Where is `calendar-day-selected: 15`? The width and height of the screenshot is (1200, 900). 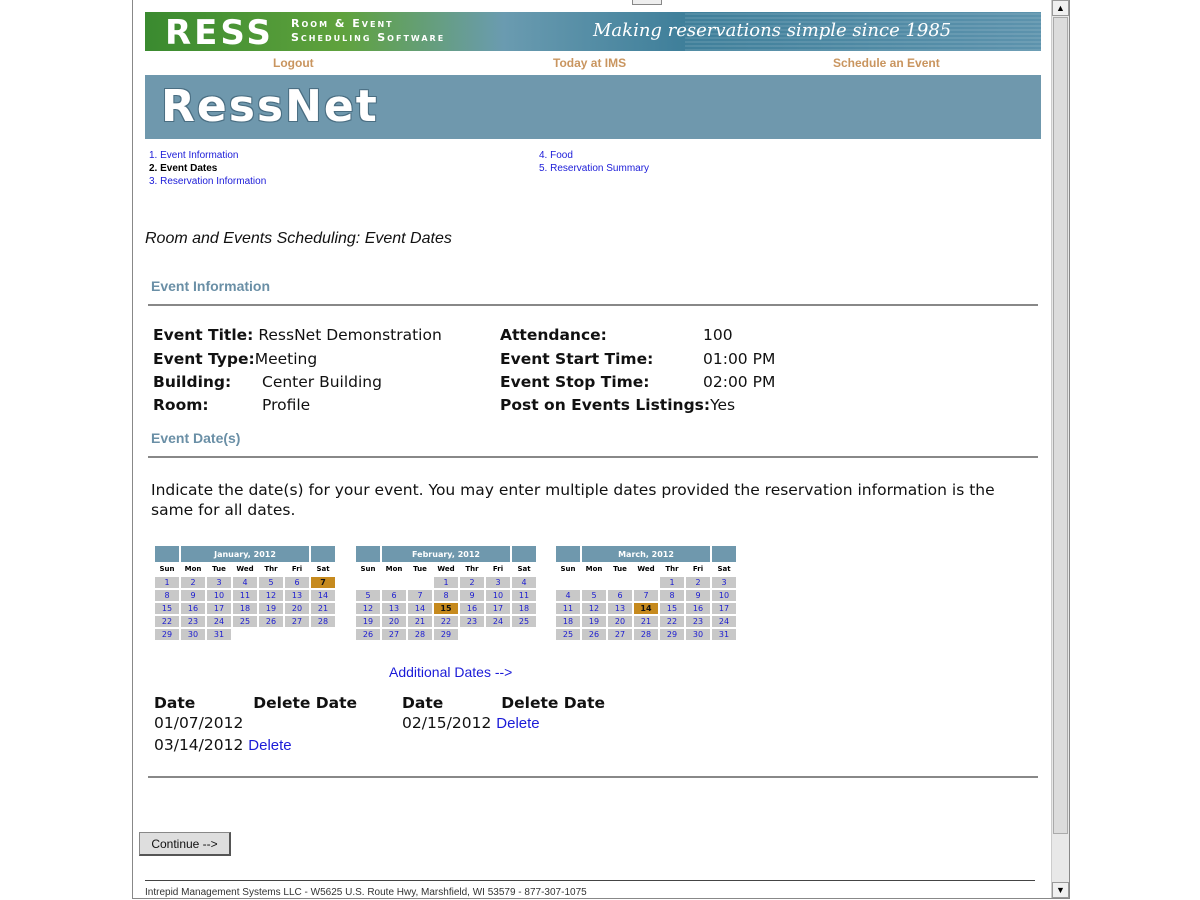
calendar-day-selected: 15 is located at coordinates (446, 608).